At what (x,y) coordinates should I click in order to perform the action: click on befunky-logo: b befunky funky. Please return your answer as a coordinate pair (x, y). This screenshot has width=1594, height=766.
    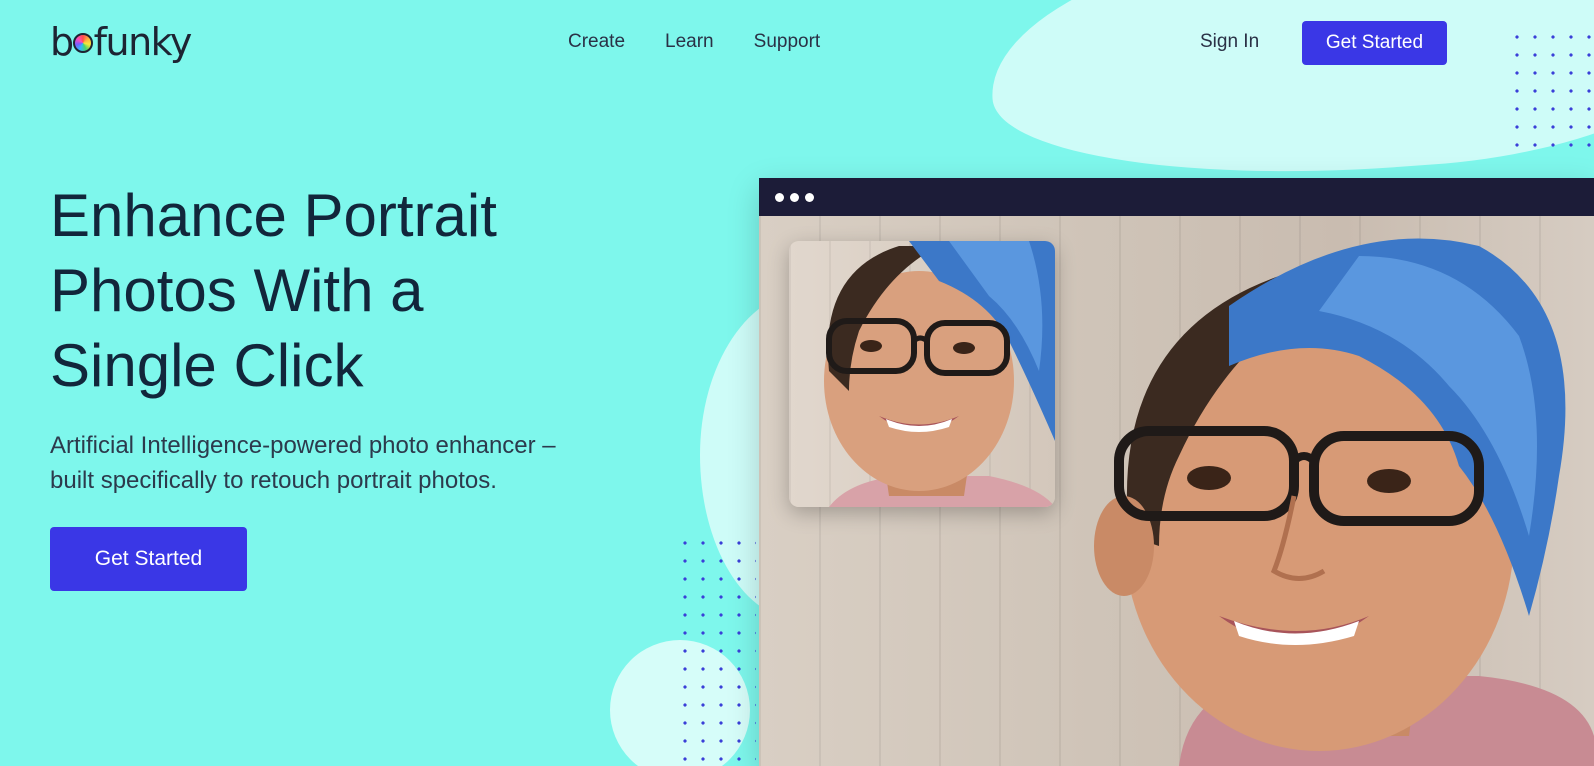
    Looking at the image, I should click on (121, 39).